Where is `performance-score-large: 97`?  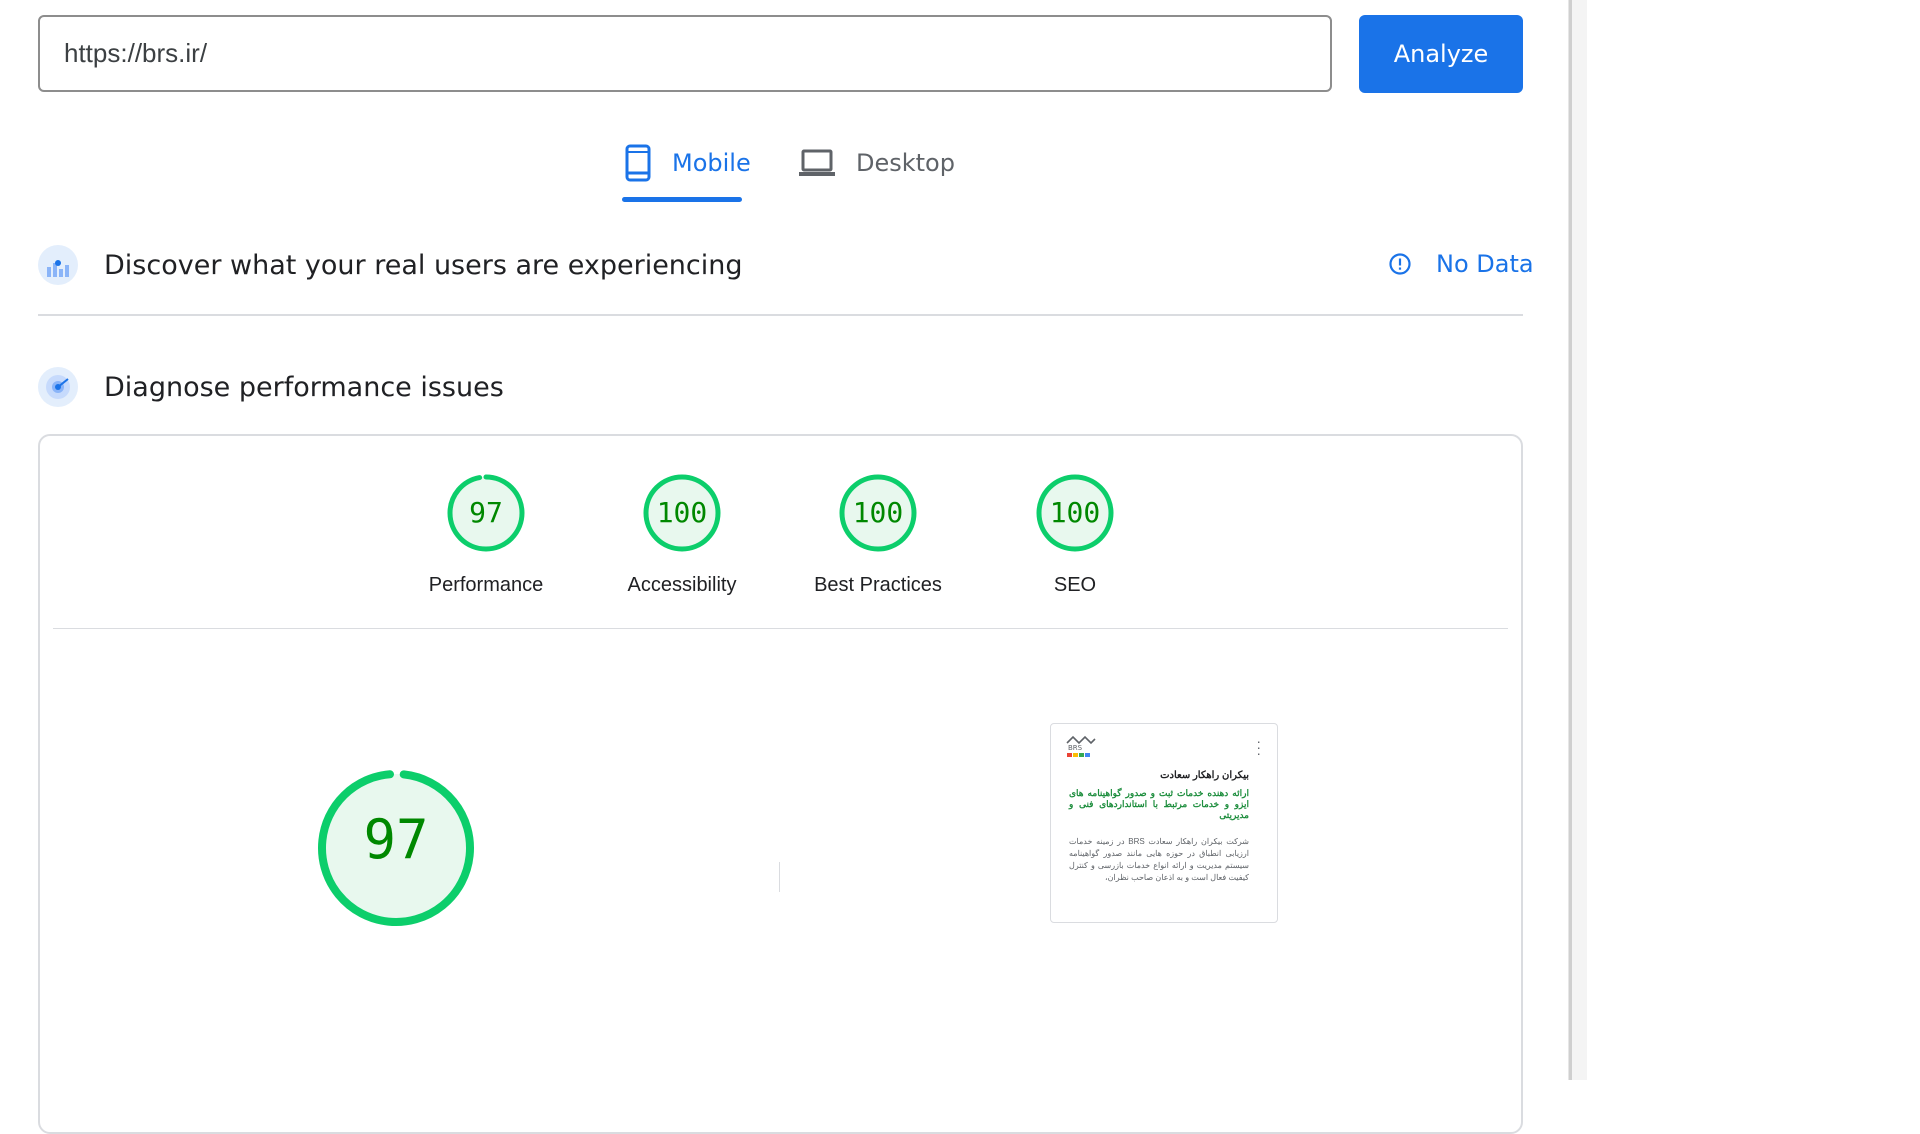
performance-score-large: 97 is located at coordinates (396, 839).